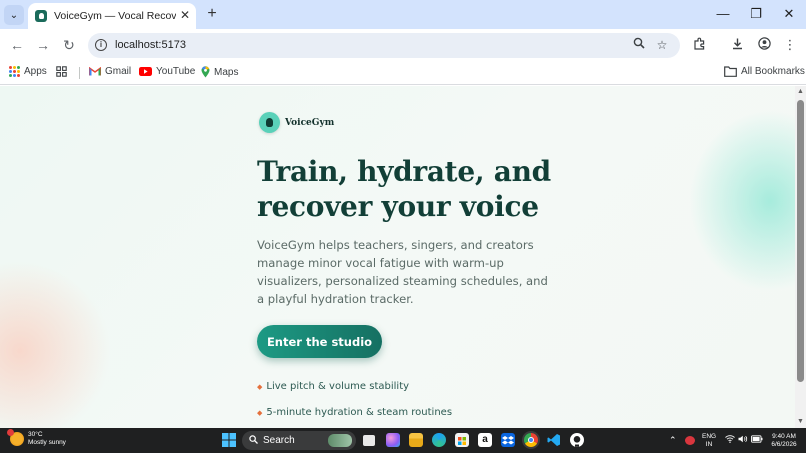 This screenshot has height=453, width=806. Describe the element at coordinates (439, 440) in the screenshot. I see `edge-icon` at that location.